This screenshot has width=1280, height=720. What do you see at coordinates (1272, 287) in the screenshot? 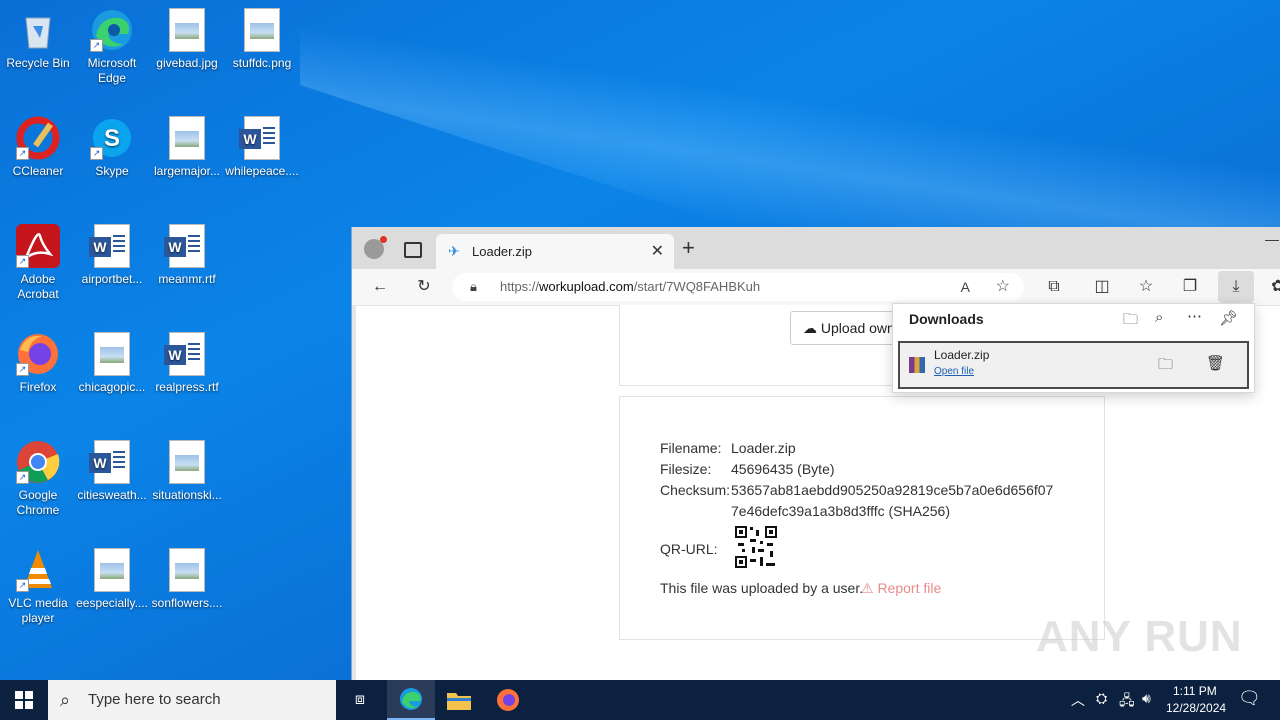
I see `copilot-icon: ✿` at bounding box center [1272, 287].